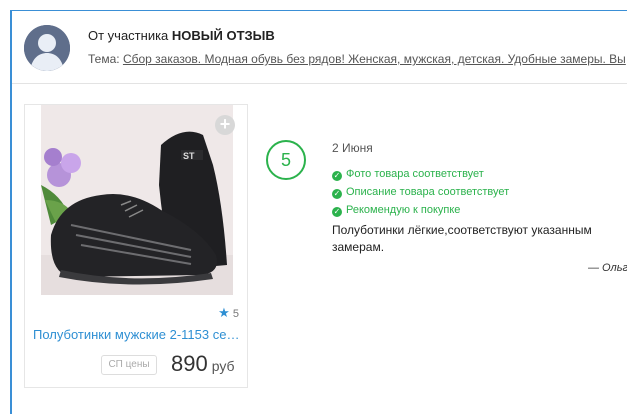  Describe the element at coordinates (189, 156) in the screenshot. I see `svg-text: ST` at that location.